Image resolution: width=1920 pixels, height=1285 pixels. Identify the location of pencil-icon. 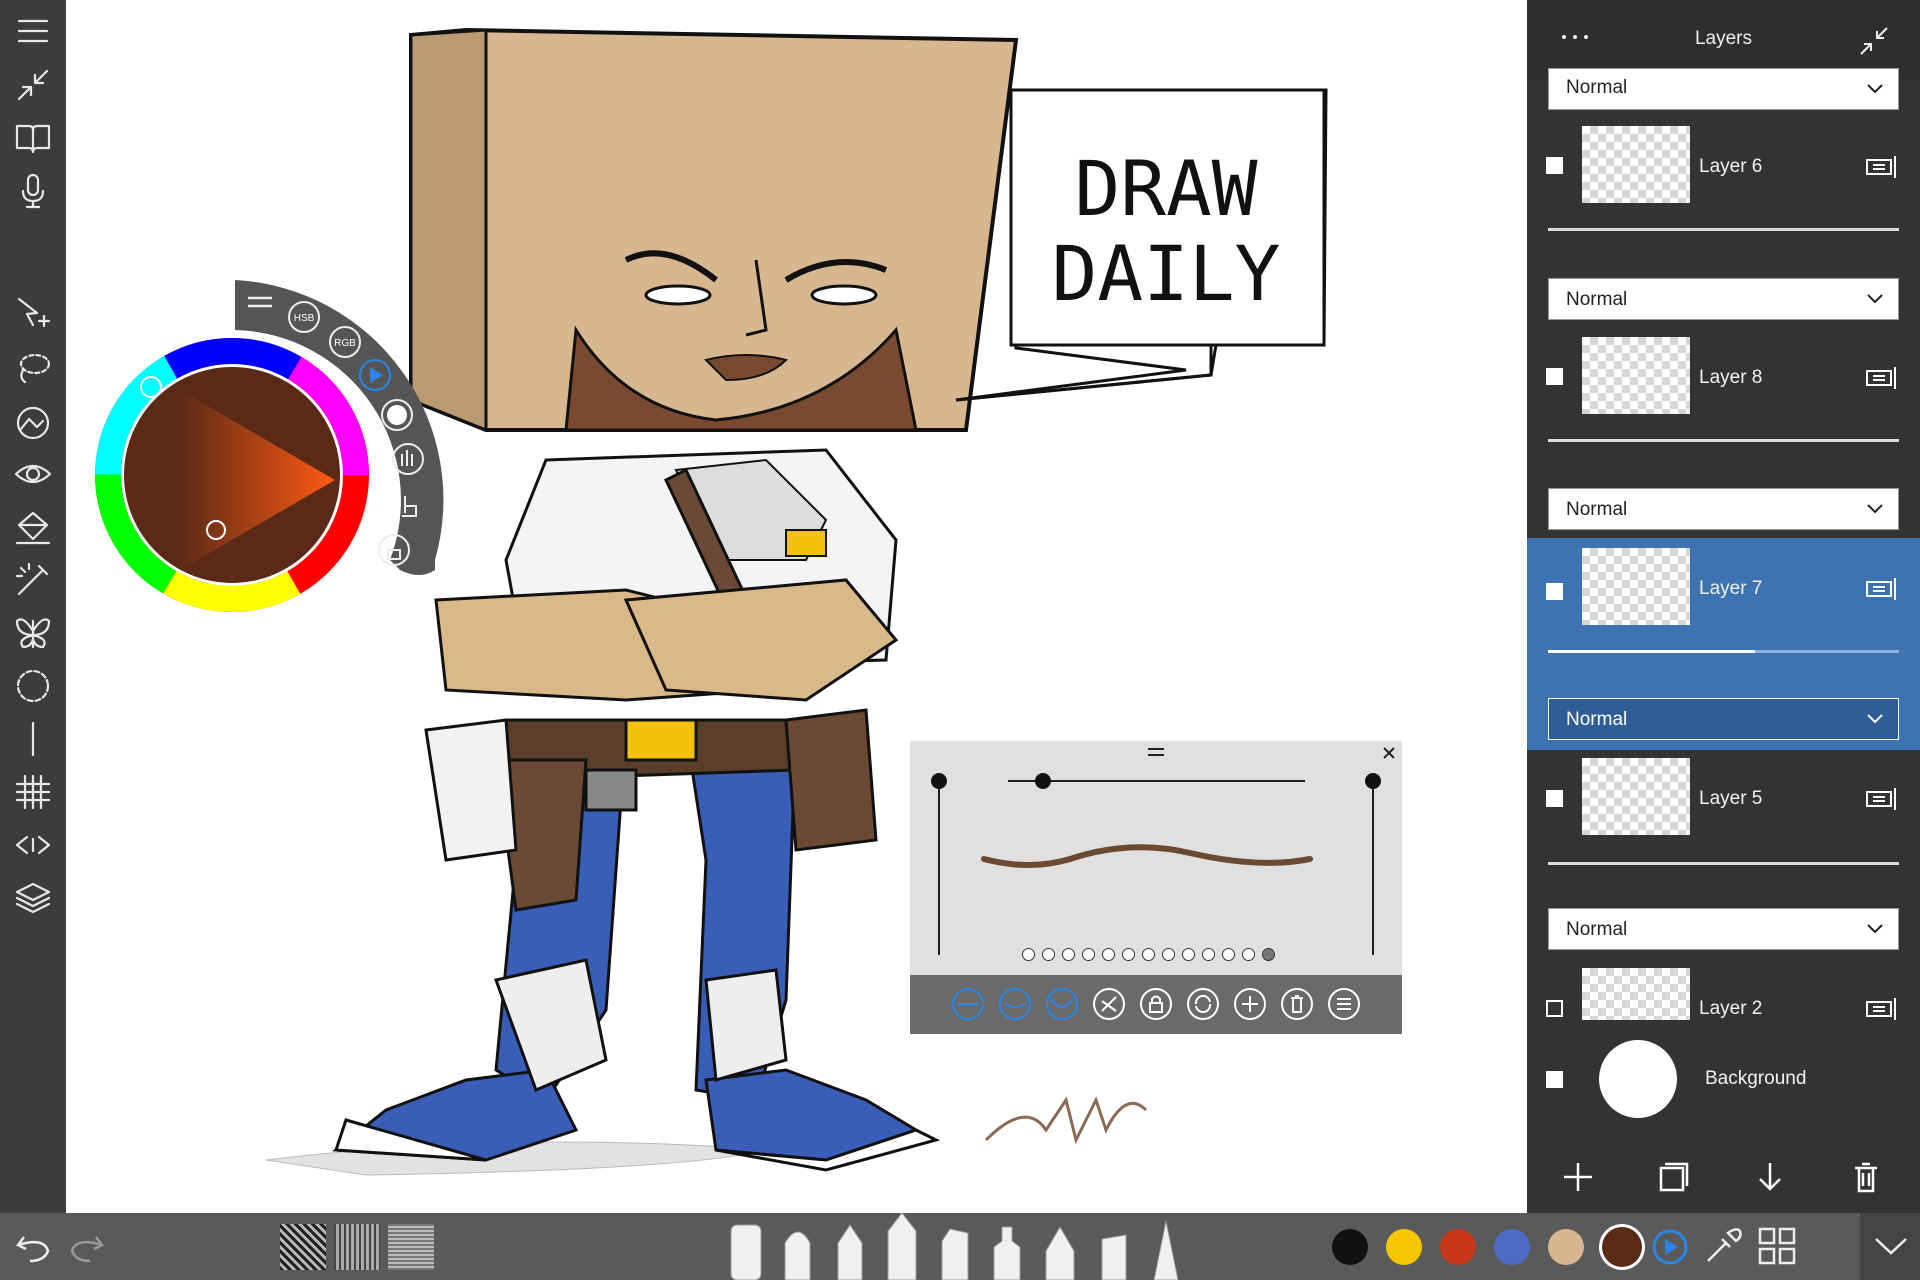
(1166, 1250).